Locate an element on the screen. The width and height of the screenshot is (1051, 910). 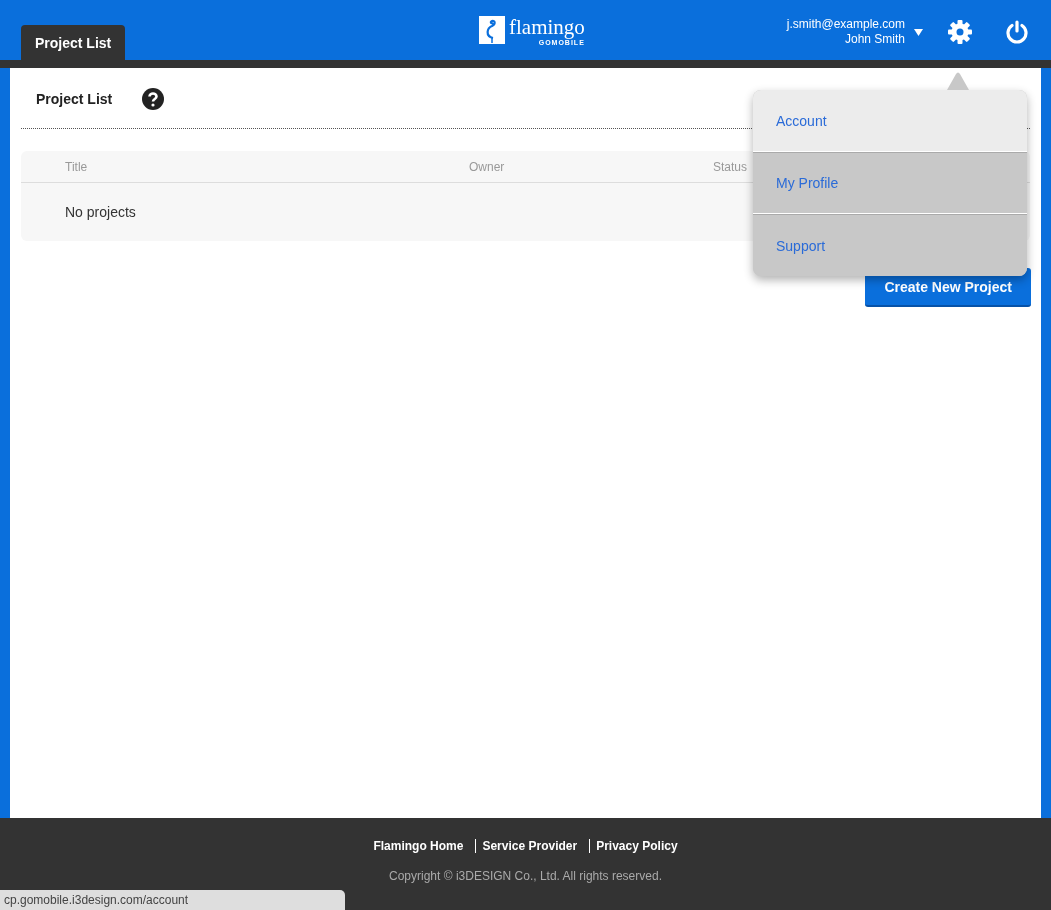
column-header: Title is located at coordinates (76, 166).